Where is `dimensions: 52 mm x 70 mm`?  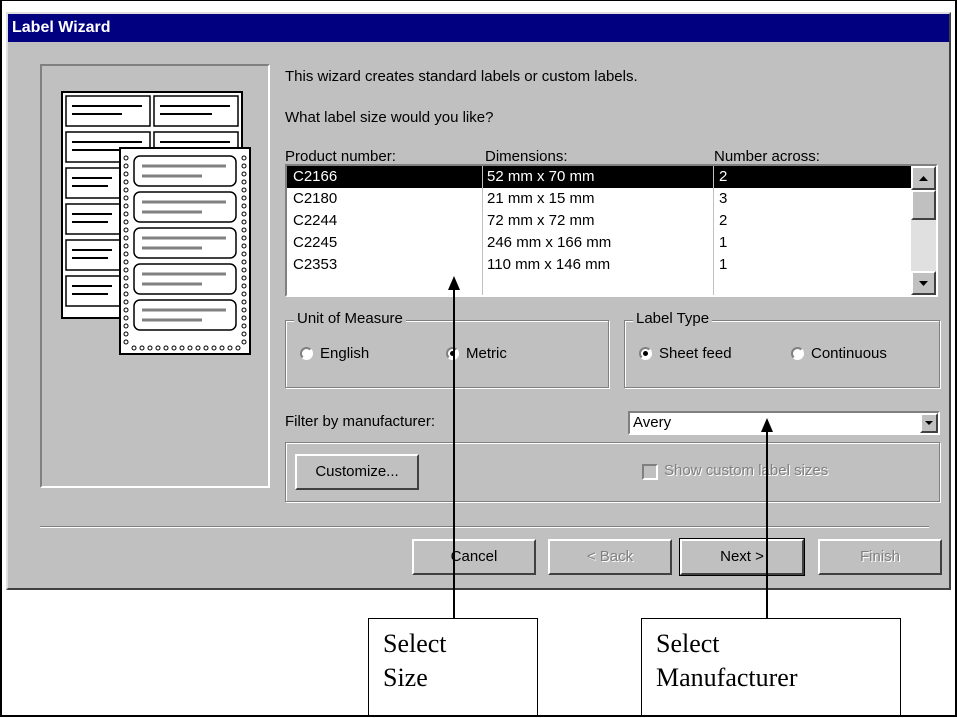 dimensions: 52 mm x 70 mm is located at coordinates (541, 176).